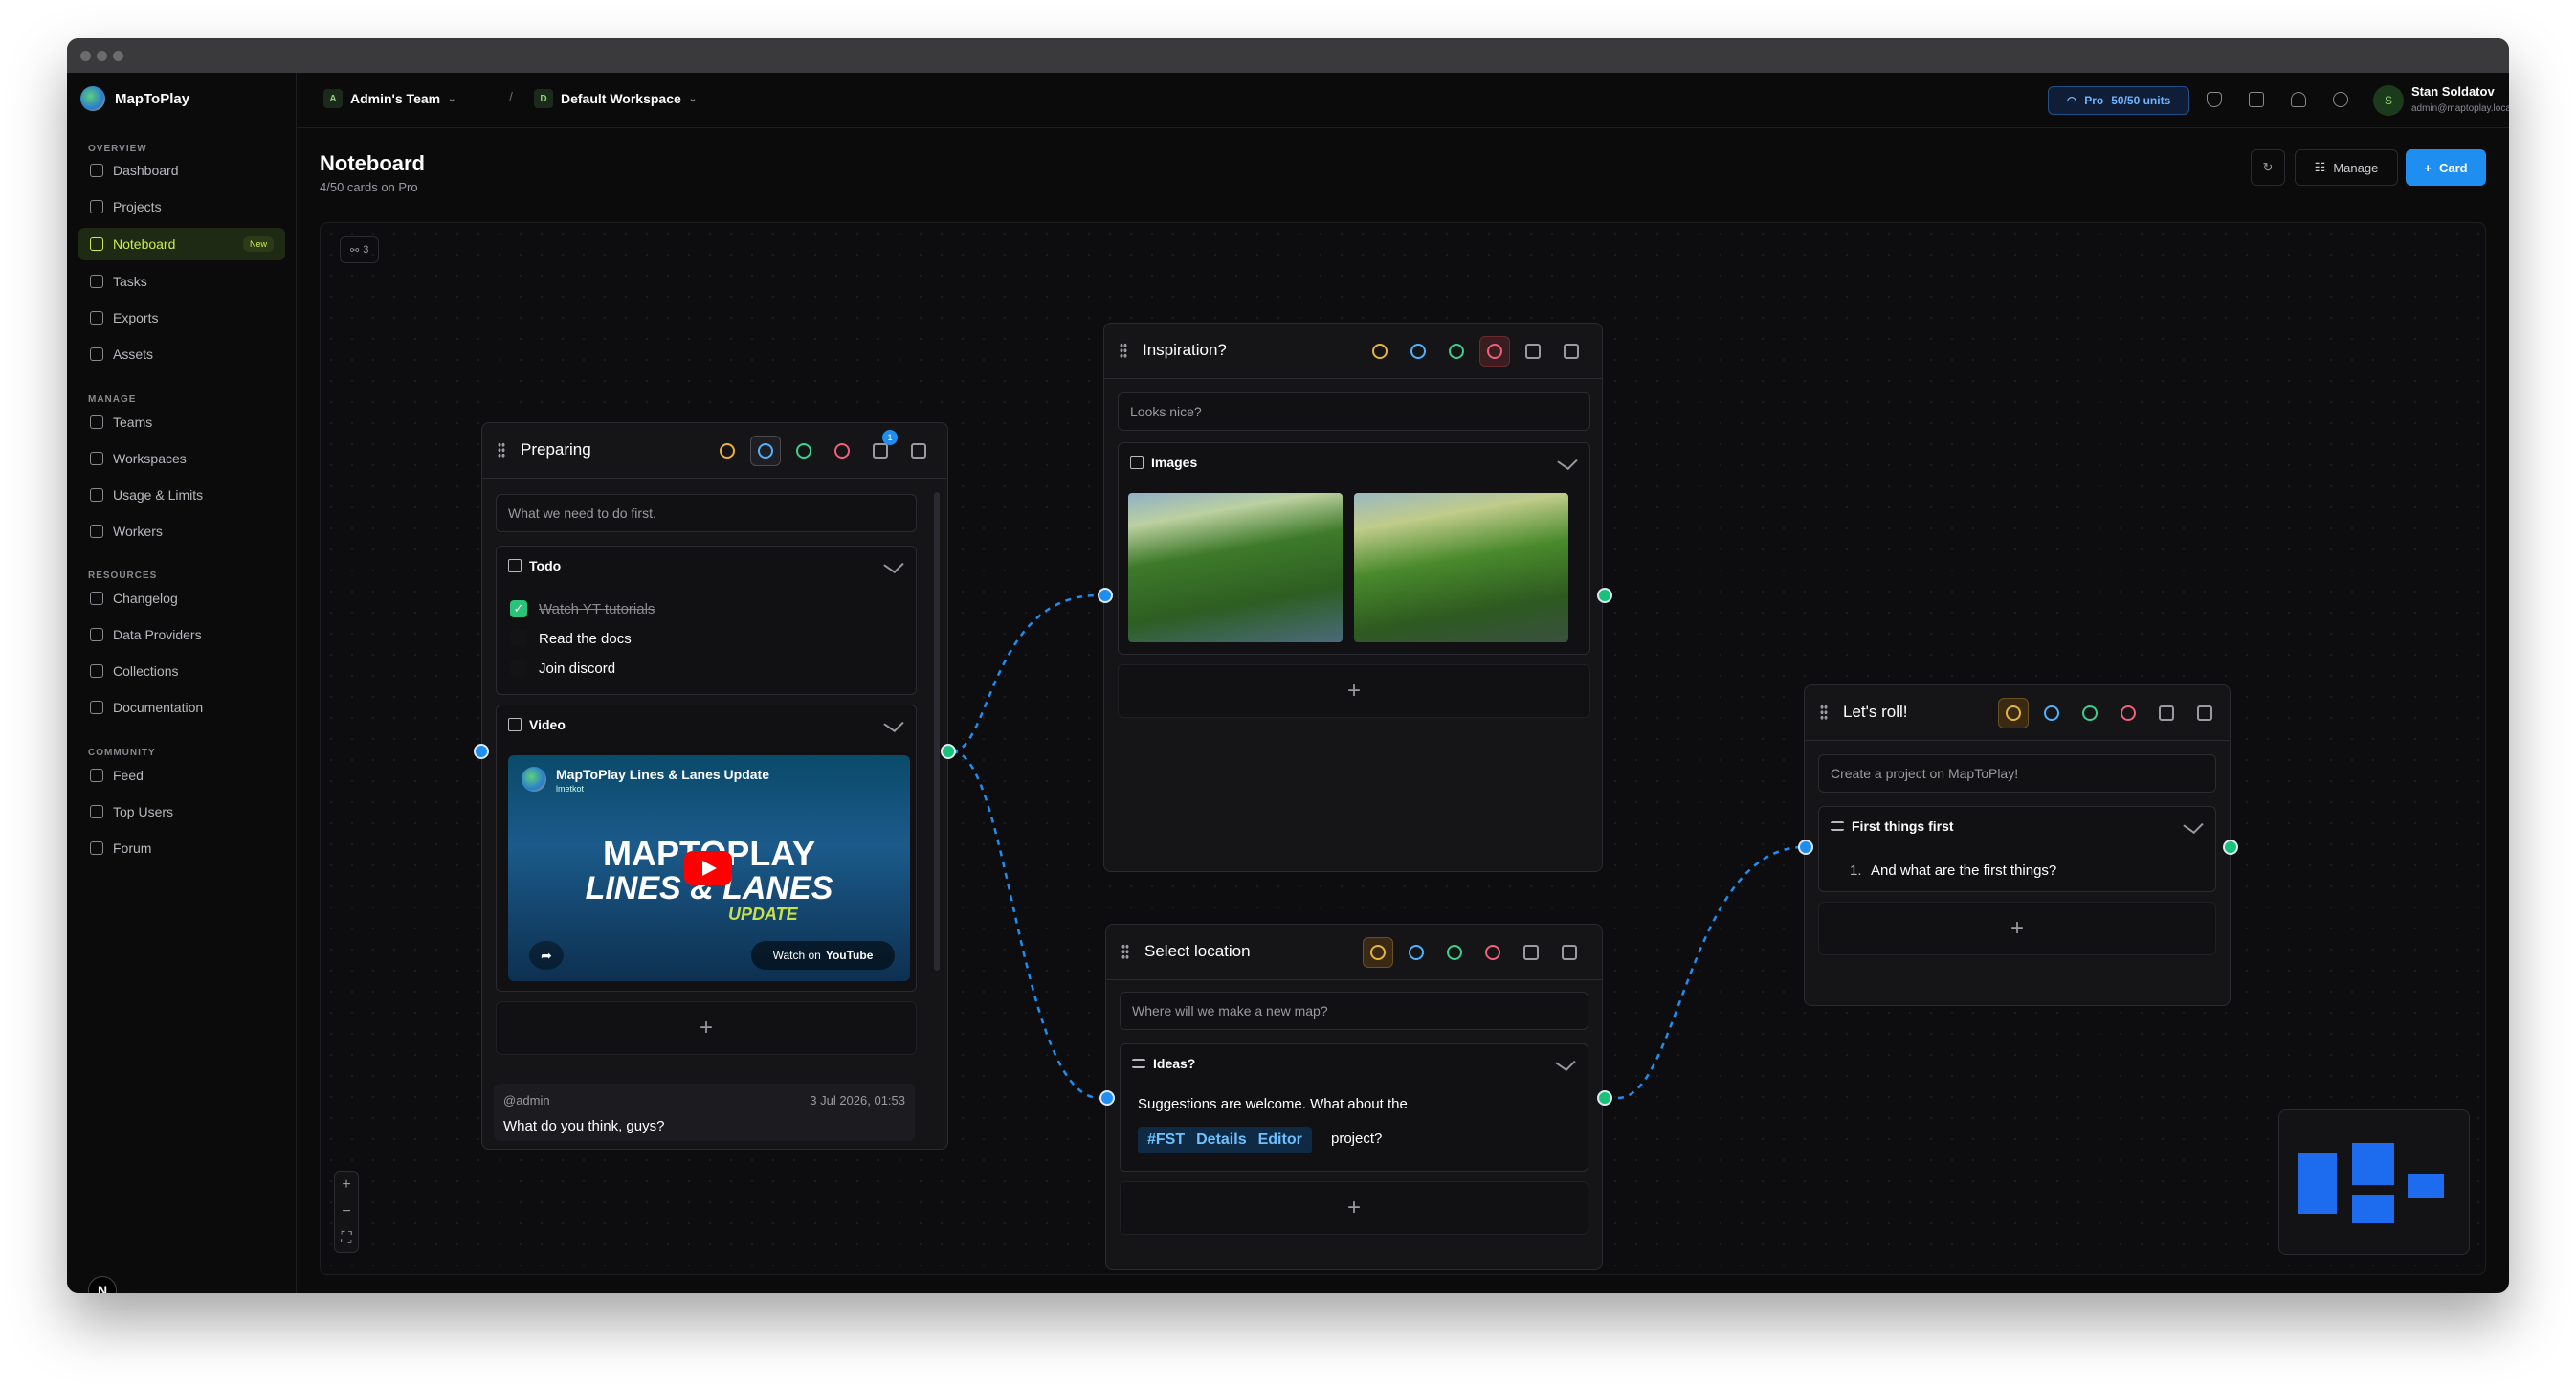  Describe the element at coordinates (2256, 99) in the screenshot. I see `qr-scan-icon` at that location.